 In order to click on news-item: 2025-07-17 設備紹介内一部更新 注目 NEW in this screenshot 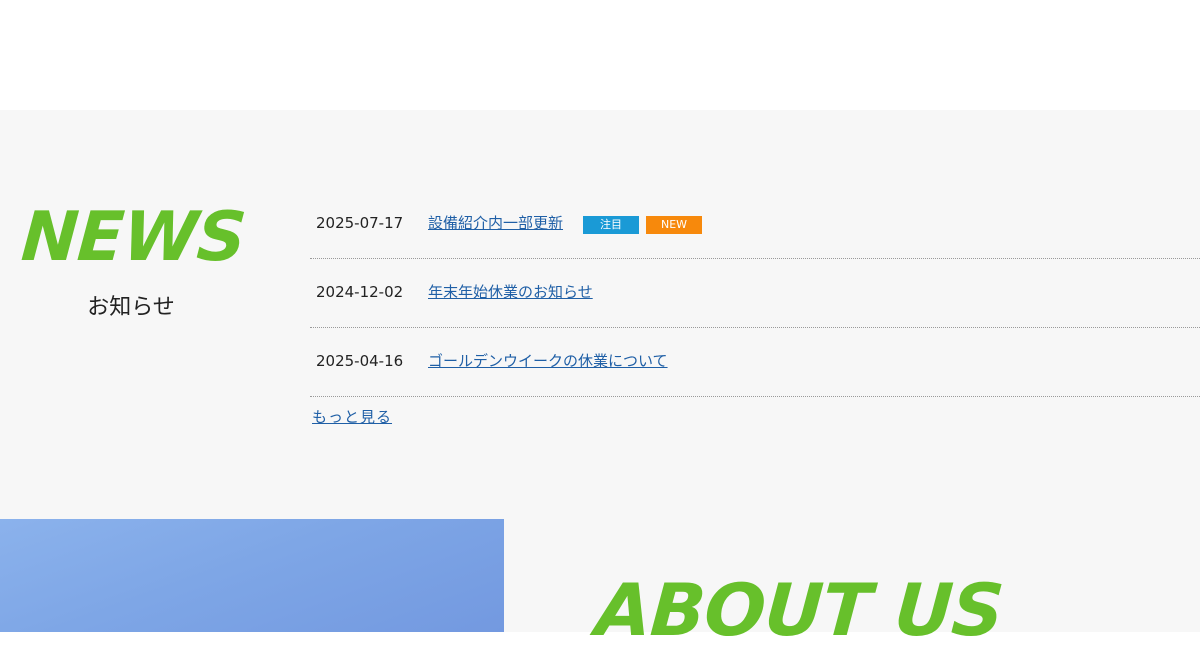, I will do `click(755, 224)`.